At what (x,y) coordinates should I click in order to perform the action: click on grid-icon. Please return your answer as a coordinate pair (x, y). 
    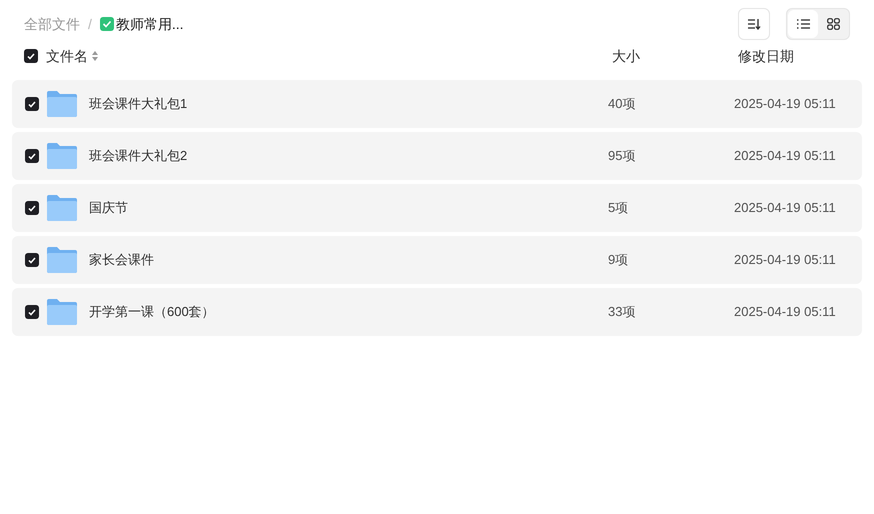
    Looking at the image, I should click on (833, 24).